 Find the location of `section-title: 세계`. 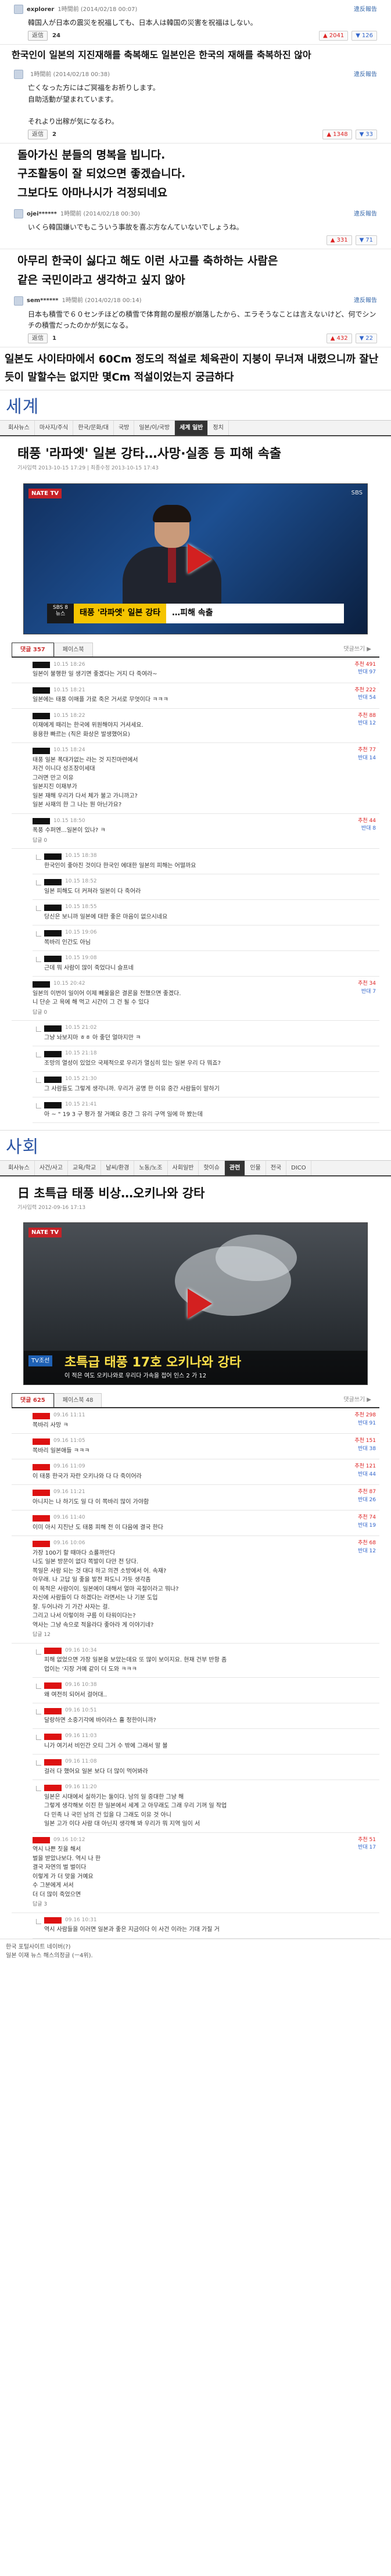

section-title: 세계 is located at coordinates (196, 405).